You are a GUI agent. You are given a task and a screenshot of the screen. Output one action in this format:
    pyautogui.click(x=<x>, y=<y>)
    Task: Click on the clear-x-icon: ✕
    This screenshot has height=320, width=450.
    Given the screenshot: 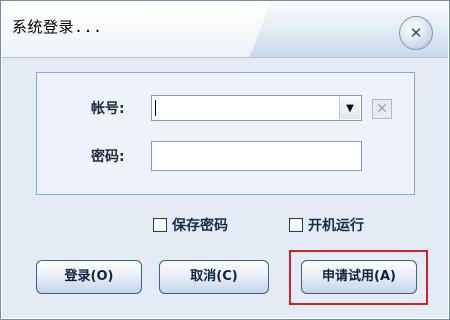 What is the action you would take?
    pyautogui.click(x=382, y=109)
    